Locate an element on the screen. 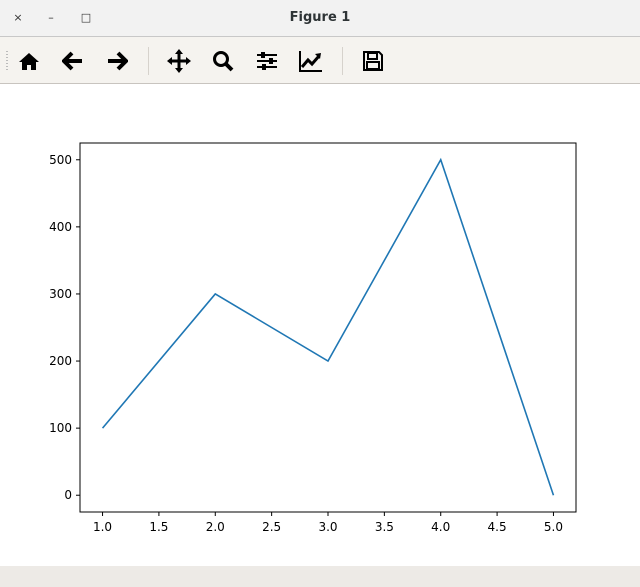  edit-axes-button is located at coordinates (311, 61).